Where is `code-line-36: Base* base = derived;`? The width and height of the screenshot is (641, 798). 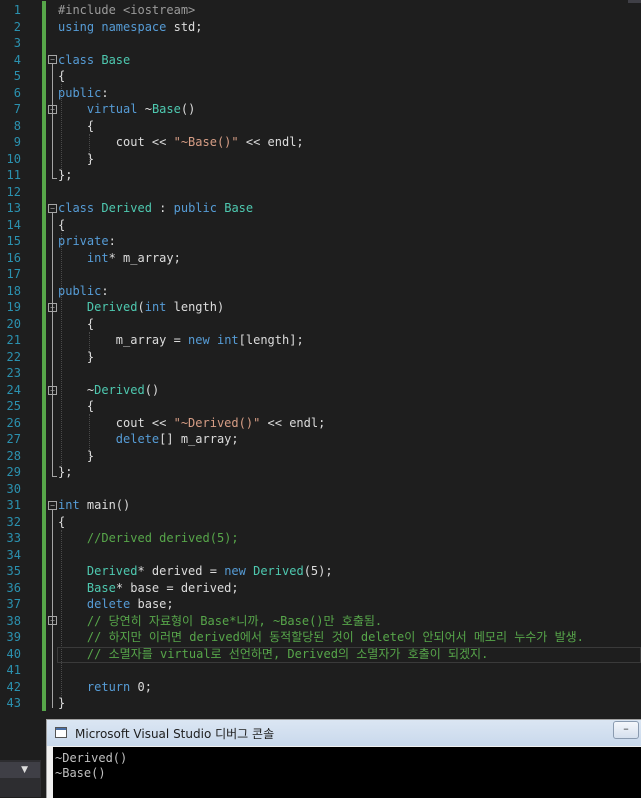
code-line-36: Base* base = derived; is located at coordinates (148, 588).